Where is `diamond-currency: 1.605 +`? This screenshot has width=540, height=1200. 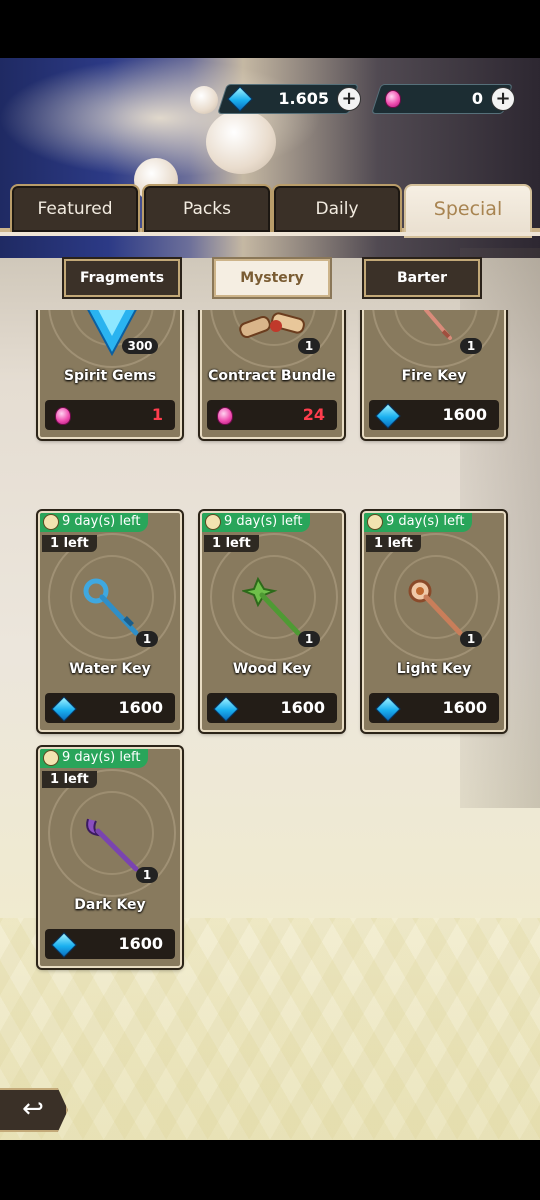 diamond-currency: 1.605 + is located at coordinates (289, 99).